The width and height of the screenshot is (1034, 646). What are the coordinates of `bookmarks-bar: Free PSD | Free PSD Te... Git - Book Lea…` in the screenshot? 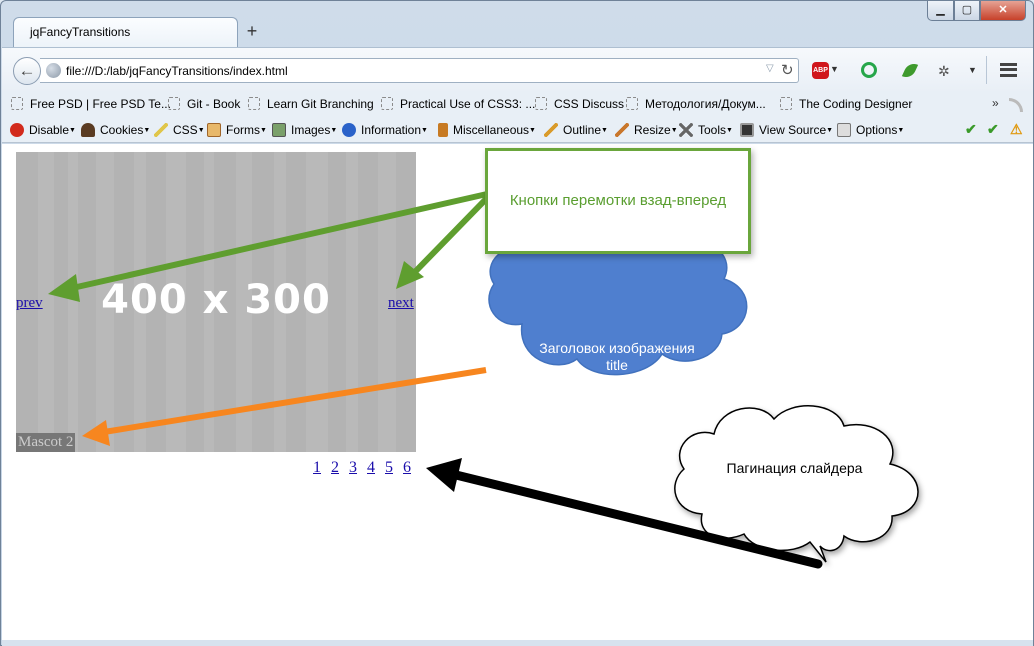 It's located at (517, 104).